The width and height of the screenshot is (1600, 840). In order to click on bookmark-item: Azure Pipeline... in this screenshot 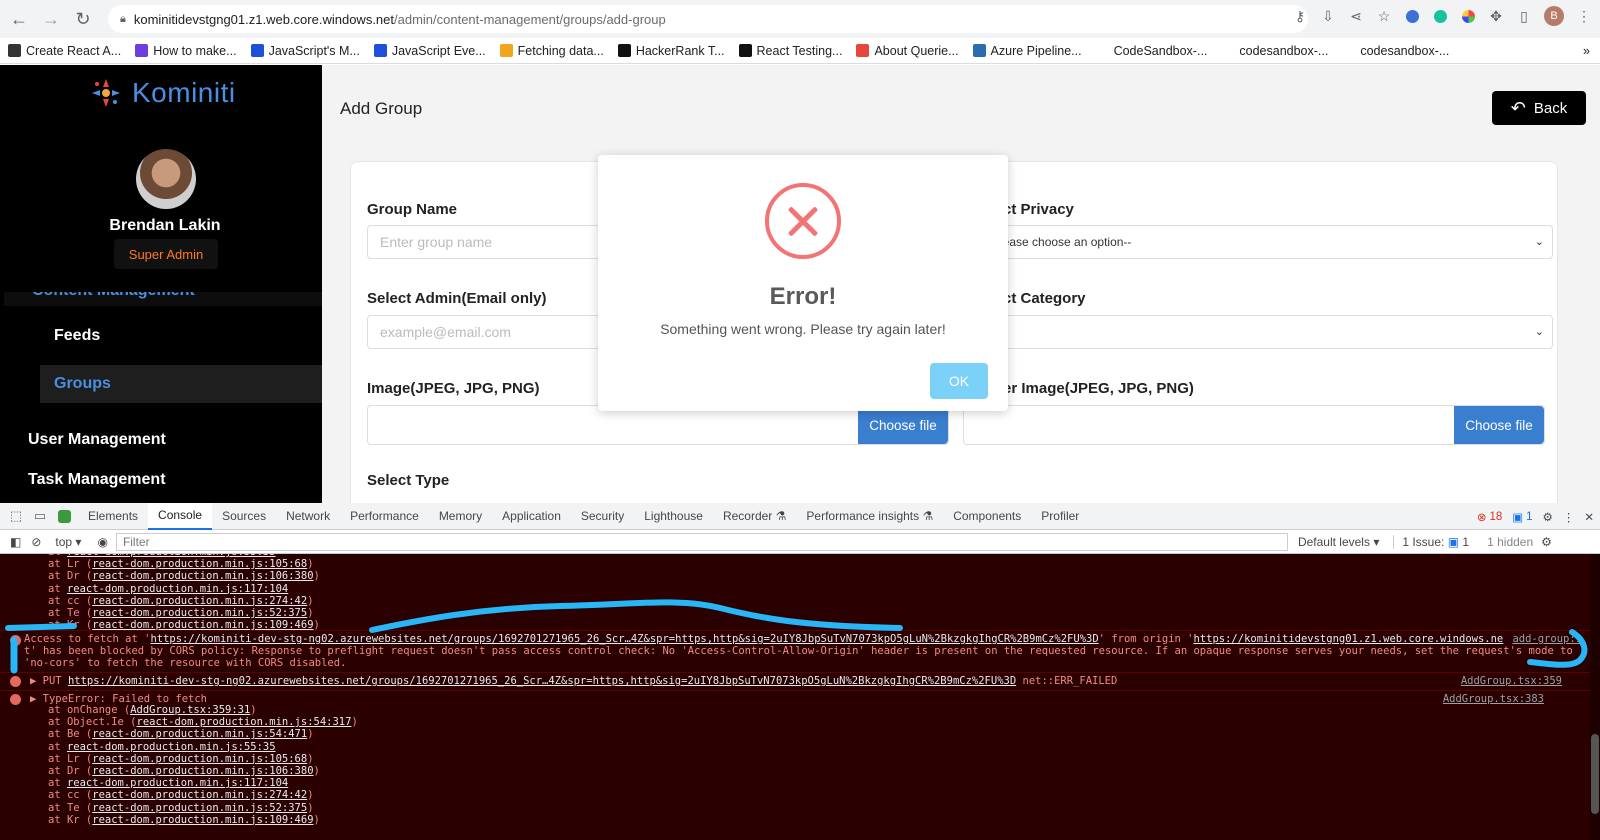, I will do `click(1027, 51)`.